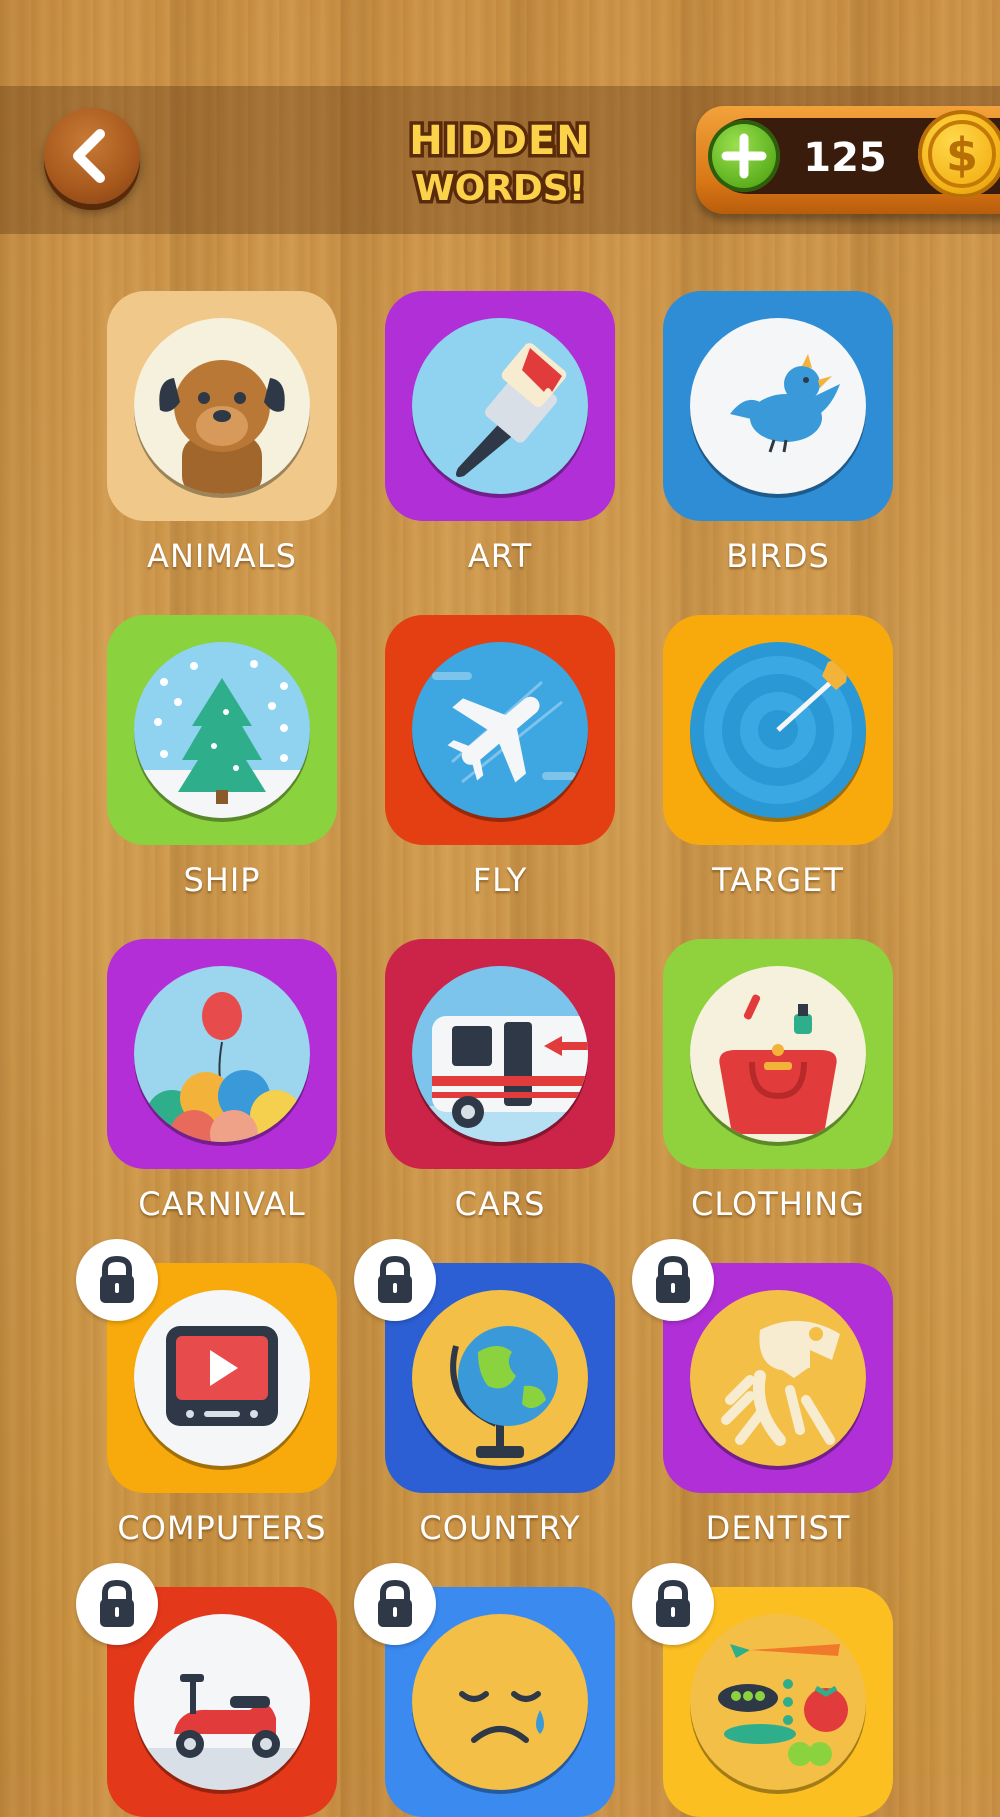 This screenshot has height=1817, width=1000. Describe the element at coordinates (500, 1204) in the screenshot. I see `category-label: CARS` at that location.